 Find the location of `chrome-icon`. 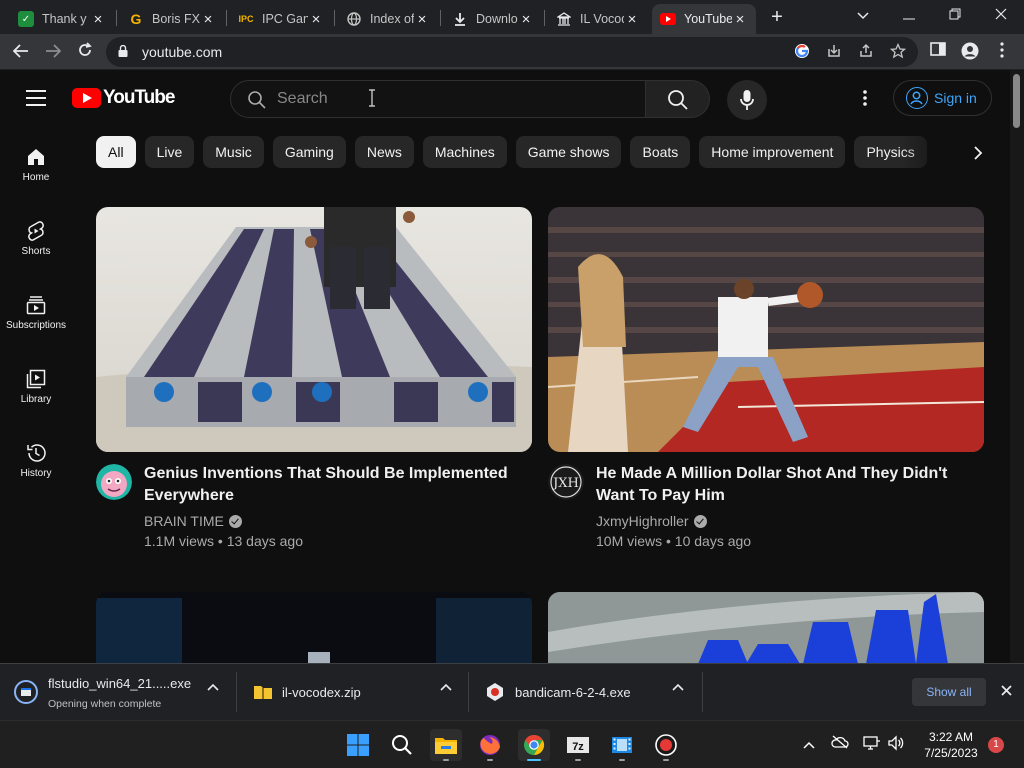

chrome-icon is located at coordinates (534, 745).